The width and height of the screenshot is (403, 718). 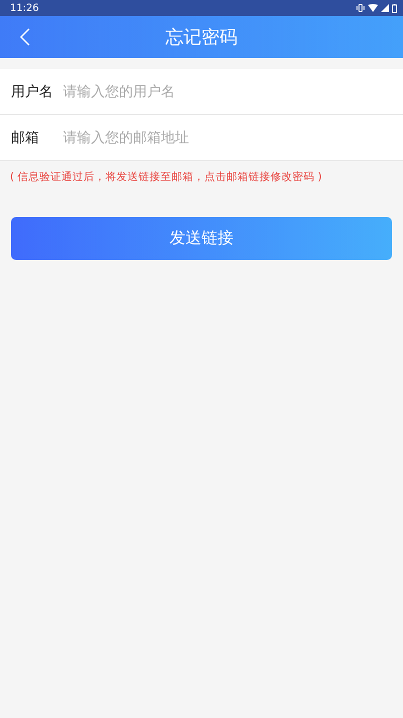 What do you see at coordinates (31, 137) in the screenshot?
I see `field-label: 邮箱` at bounding box center [31, 137].